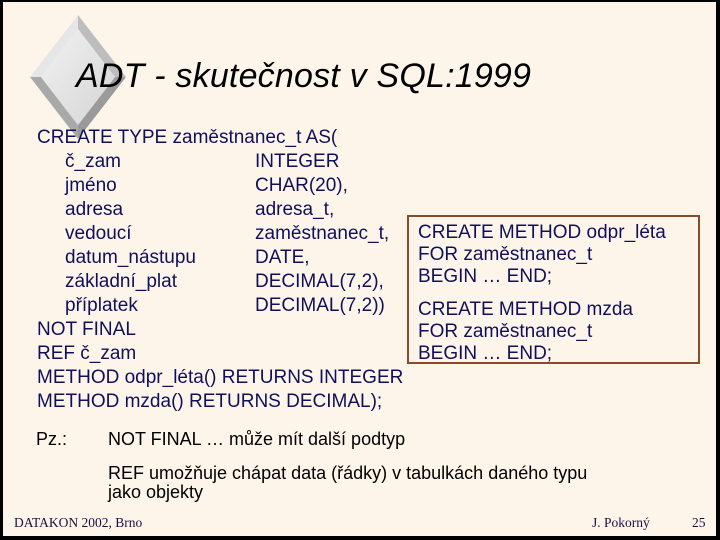 Image resolution: width=720 pixels, height=540 pixels. What do you see at coordinates (210, 401) in the screenshot?
I see `method-declaration: METHOD mzda() RETURNS DECIMAL);` at bounding box center [210, 401].